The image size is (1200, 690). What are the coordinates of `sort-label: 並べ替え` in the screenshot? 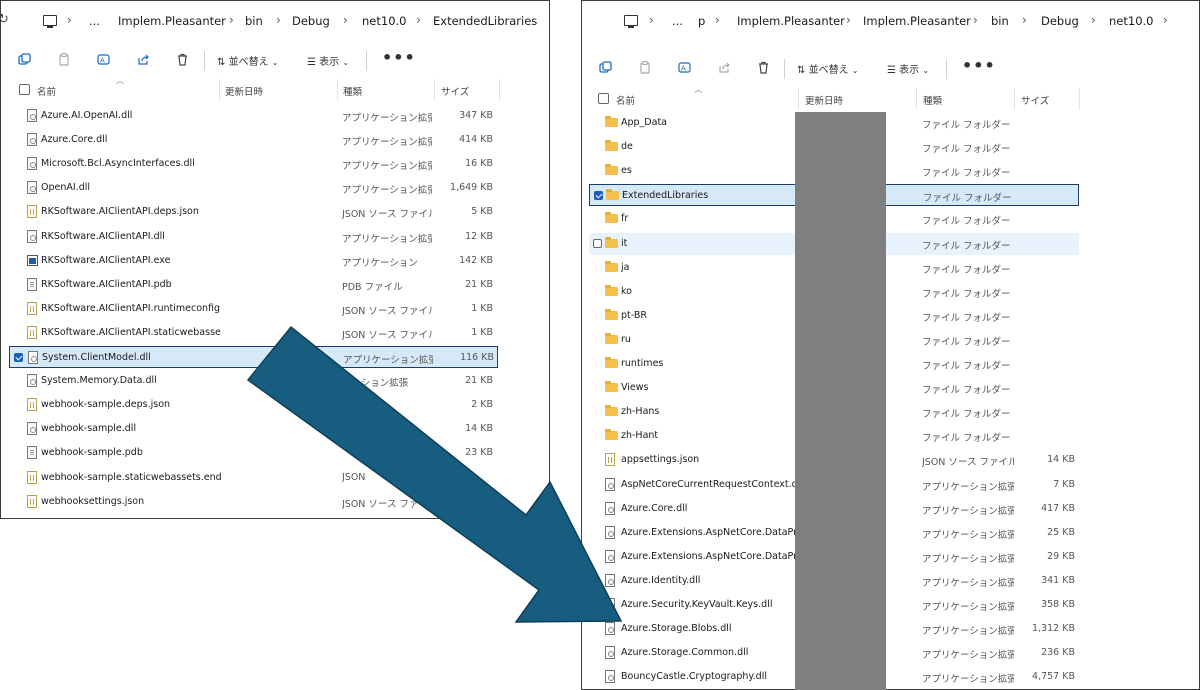 It's located at (248, 62).